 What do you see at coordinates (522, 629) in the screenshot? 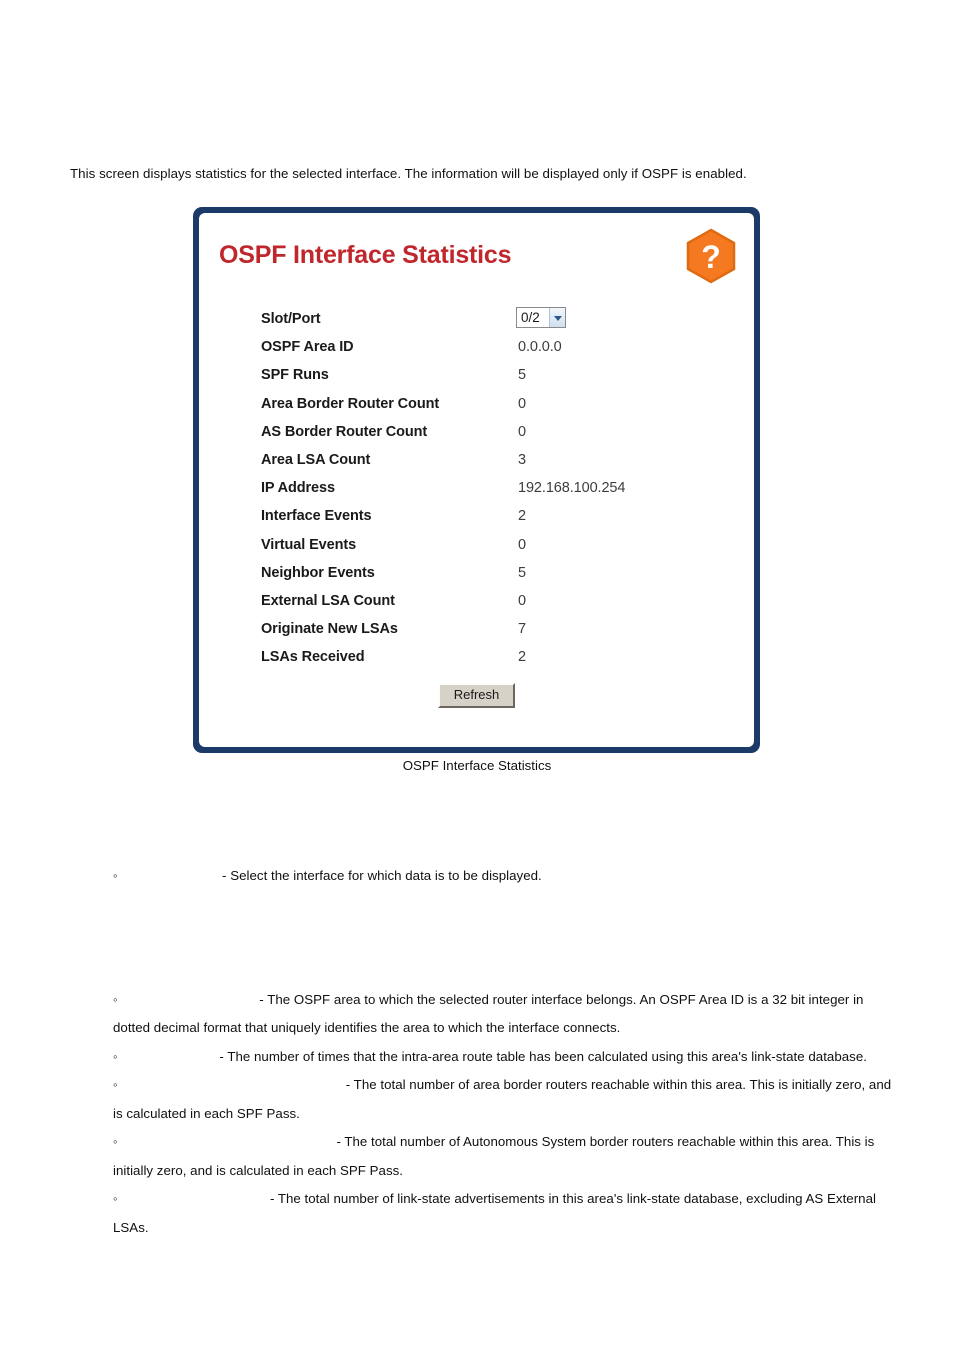
I see `field-value: 7` at bounding box center [522, 629].